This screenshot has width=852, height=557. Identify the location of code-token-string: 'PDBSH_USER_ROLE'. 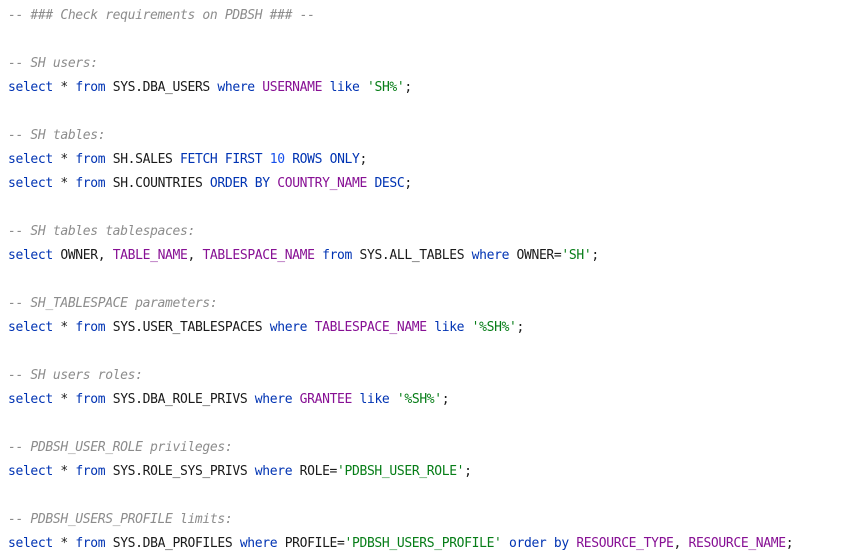
(401, 471).